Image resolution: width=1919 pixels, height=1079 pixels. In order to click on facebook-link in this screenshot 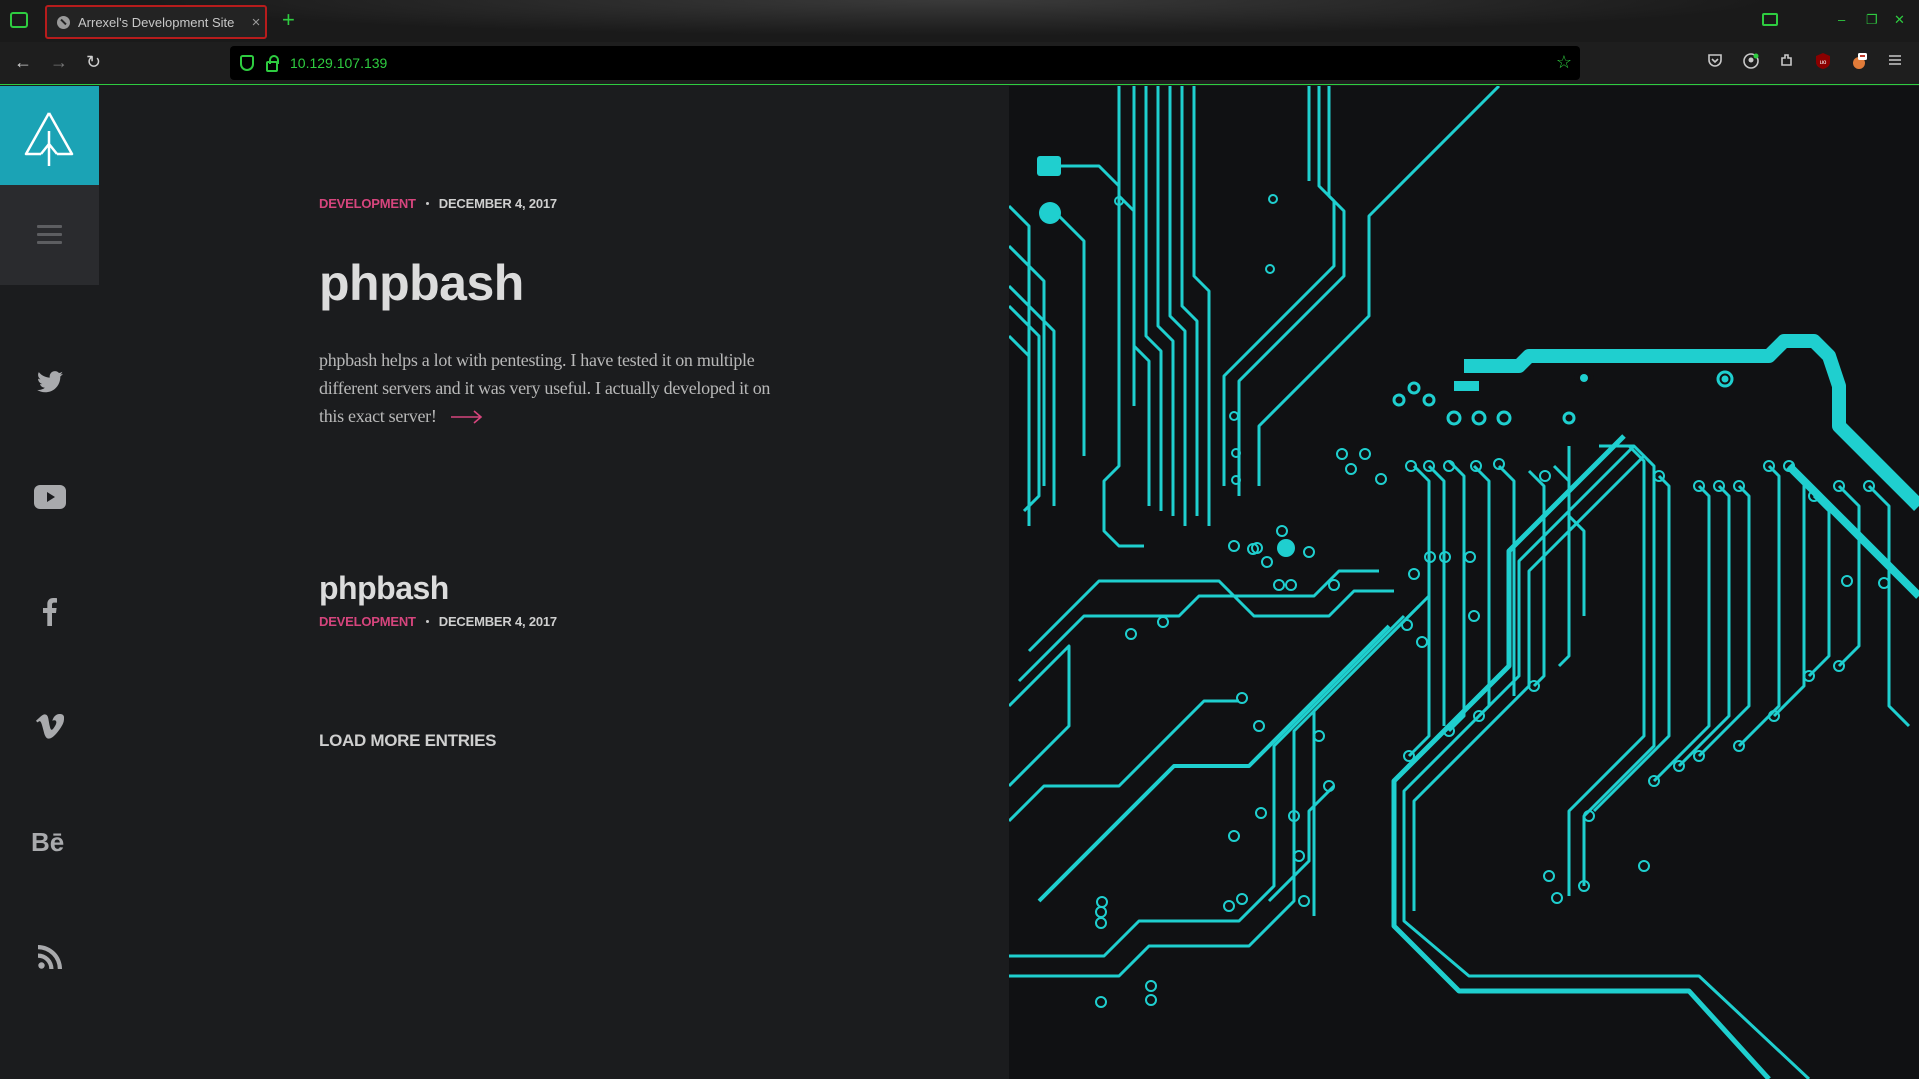, I will do `click(49, 612)`.